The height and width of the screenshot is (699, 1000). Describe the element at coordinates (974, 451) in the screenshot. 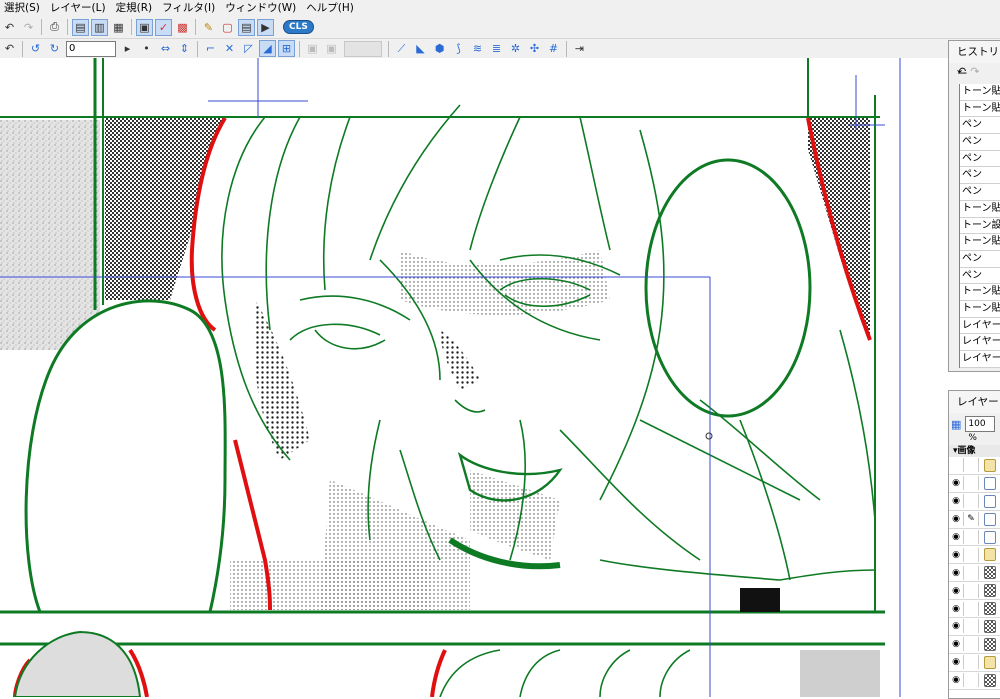

I see `layer-group-header: ▾画像` at that location.